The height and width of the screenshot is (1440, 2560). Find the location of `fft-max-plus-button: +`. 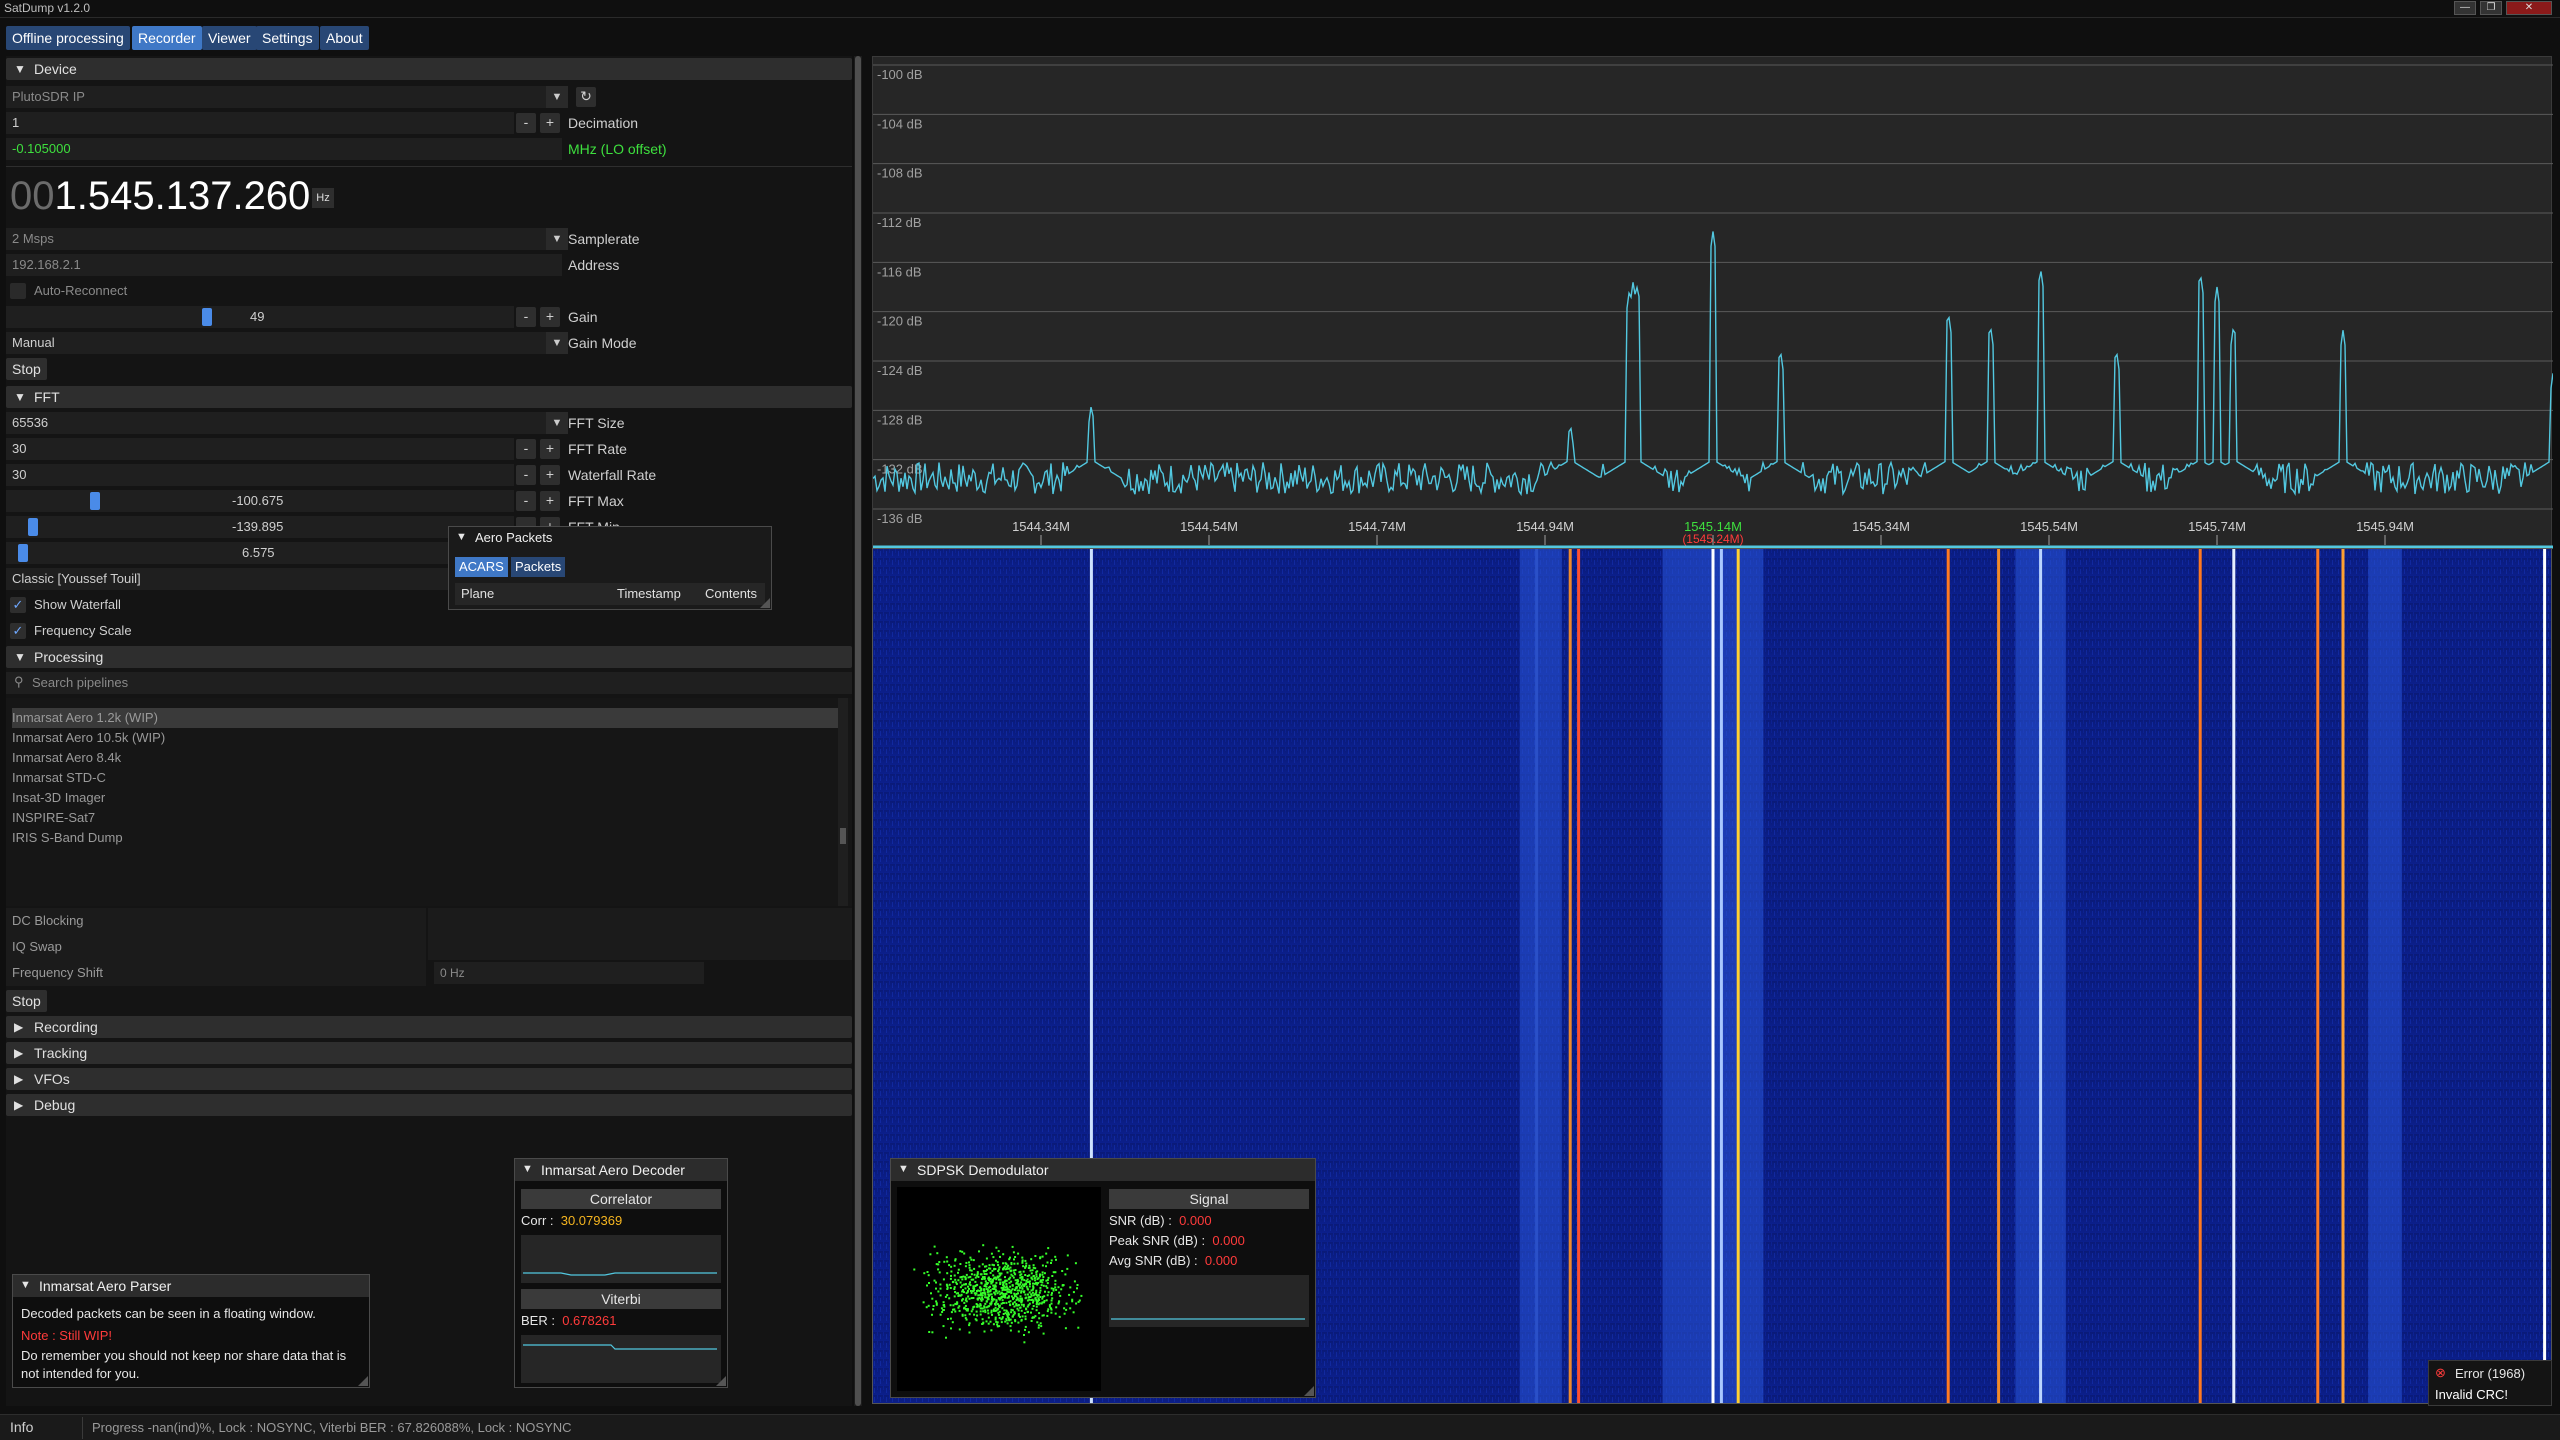

fft-max-plus-button: + is located at coordinates (550, 501).